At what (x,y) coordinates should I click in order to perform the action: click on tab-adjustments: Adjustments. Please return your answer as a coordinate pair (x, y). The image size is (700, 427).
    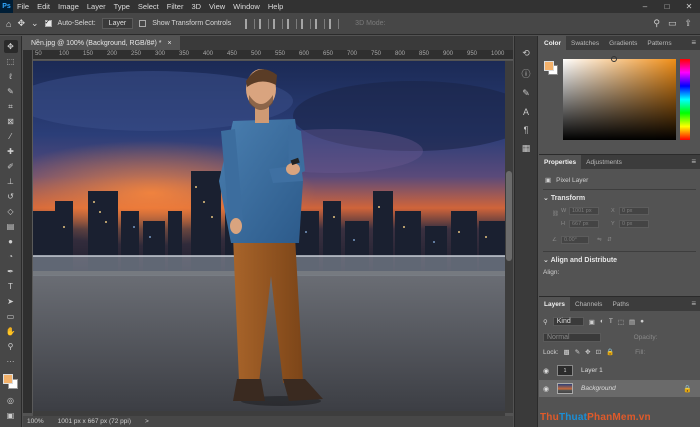
    Looking at the image, I should click on (604, 162).